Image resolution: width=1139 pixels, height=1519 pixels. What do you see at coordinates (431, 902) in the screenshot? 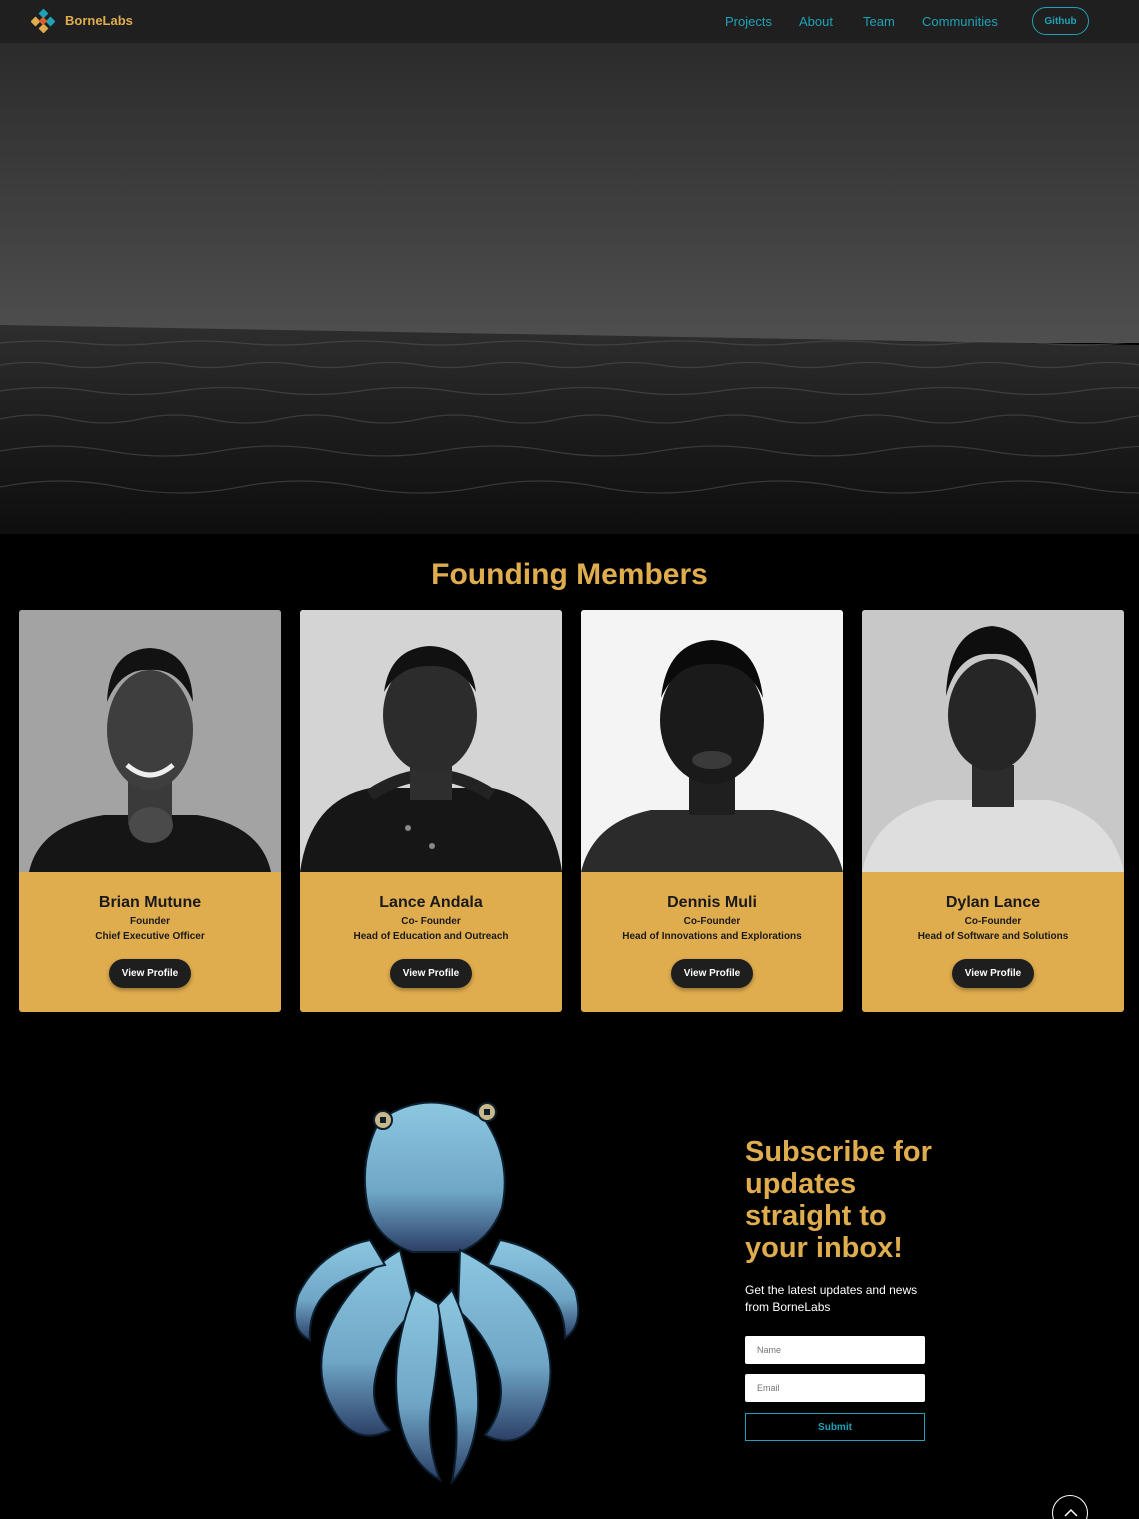
I see `member-name: Lance Andala` at bounding box center [431, 902].